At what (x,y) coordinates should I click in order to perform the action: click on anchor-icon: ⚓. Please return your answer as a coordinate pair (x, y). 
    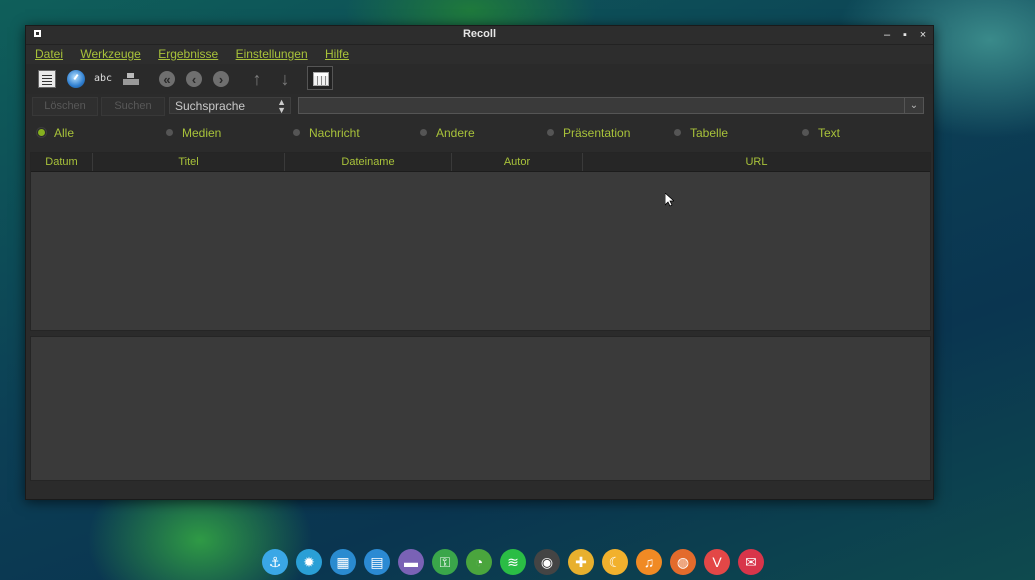
    Looking at the image, I should click on (275, 562).